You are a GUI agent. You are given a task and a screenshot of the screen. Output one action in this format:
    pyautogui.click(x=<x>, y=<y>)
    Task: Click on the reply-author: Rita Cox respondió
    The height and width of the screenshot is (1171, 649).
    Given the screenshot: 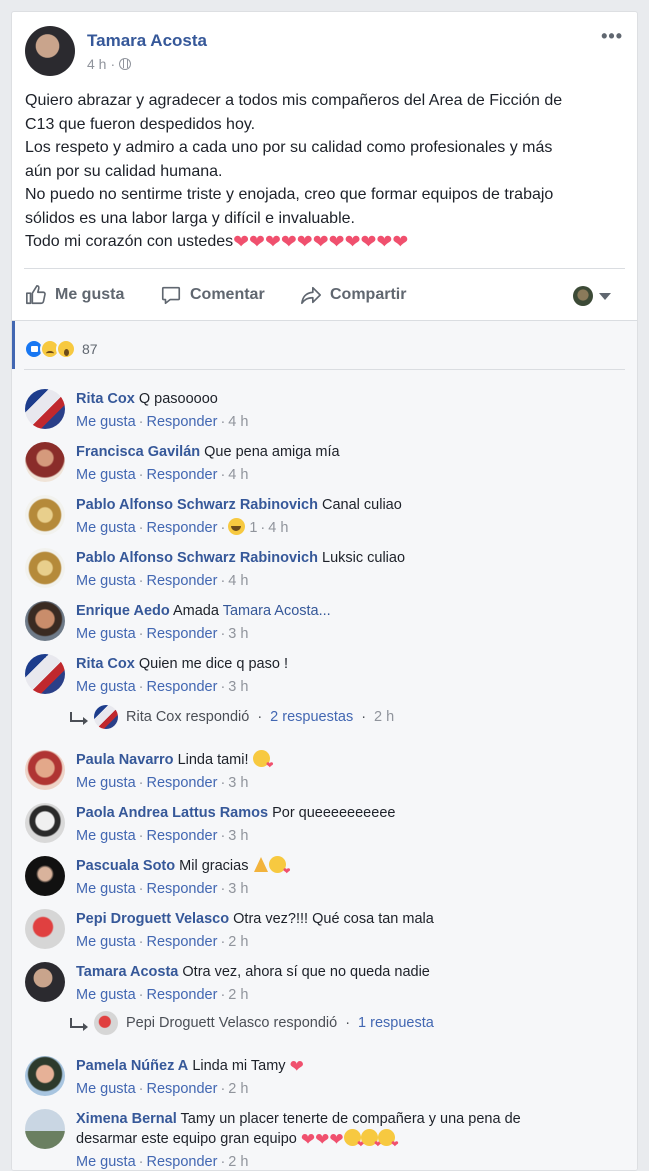 What is the action you would take?
    pyautogui.click(x=188, y=717)
    